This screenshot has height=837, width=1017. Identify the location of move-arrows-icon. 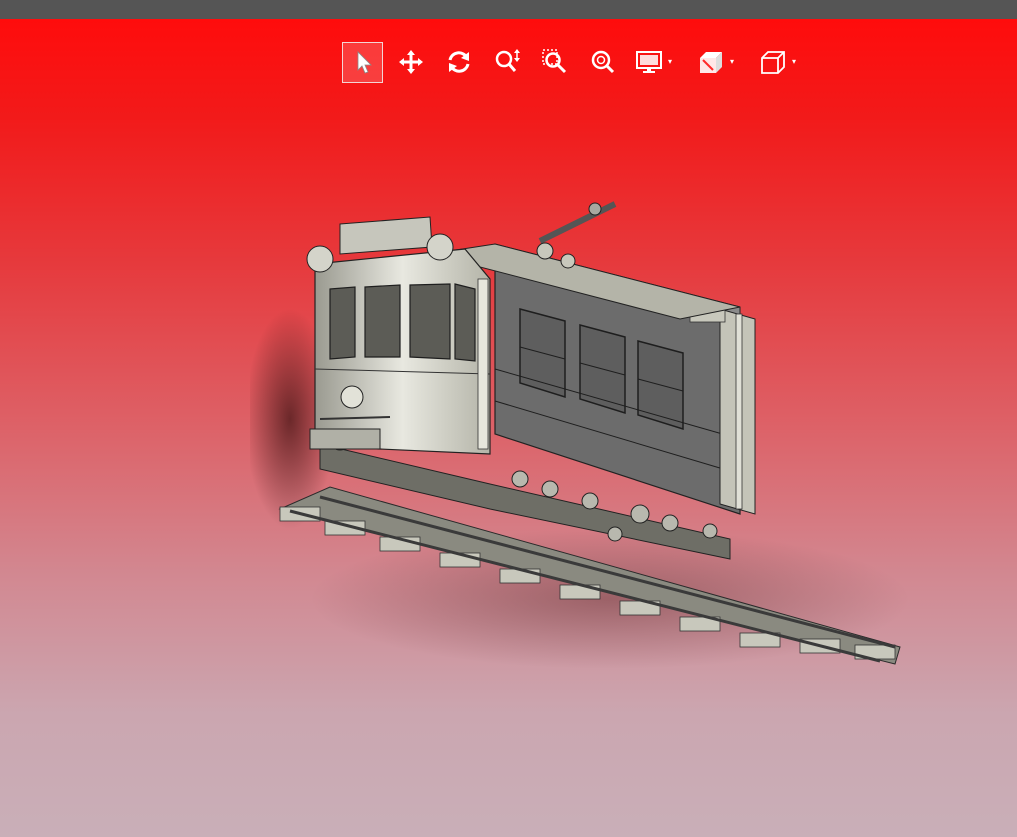
(411, 62).